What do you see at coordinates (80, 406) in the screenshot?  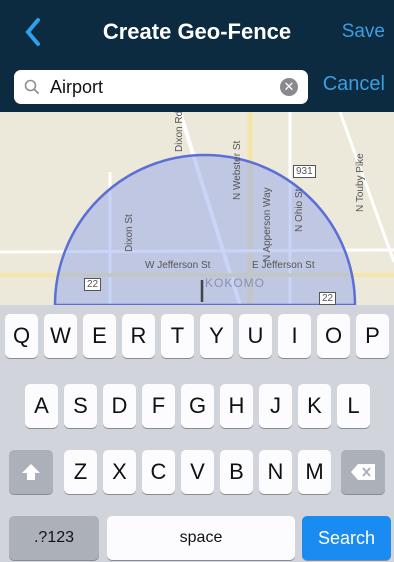 I see `key-s: S` at bounding box center [80, 406].